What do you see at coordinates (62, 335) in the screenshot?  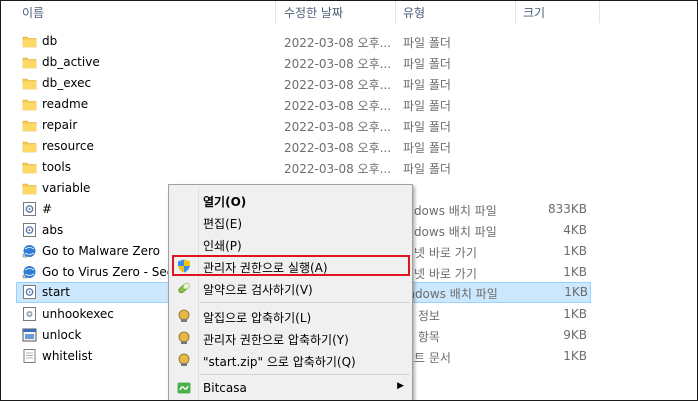 I see `file-name: unlock` at bounding box center [62, 335].